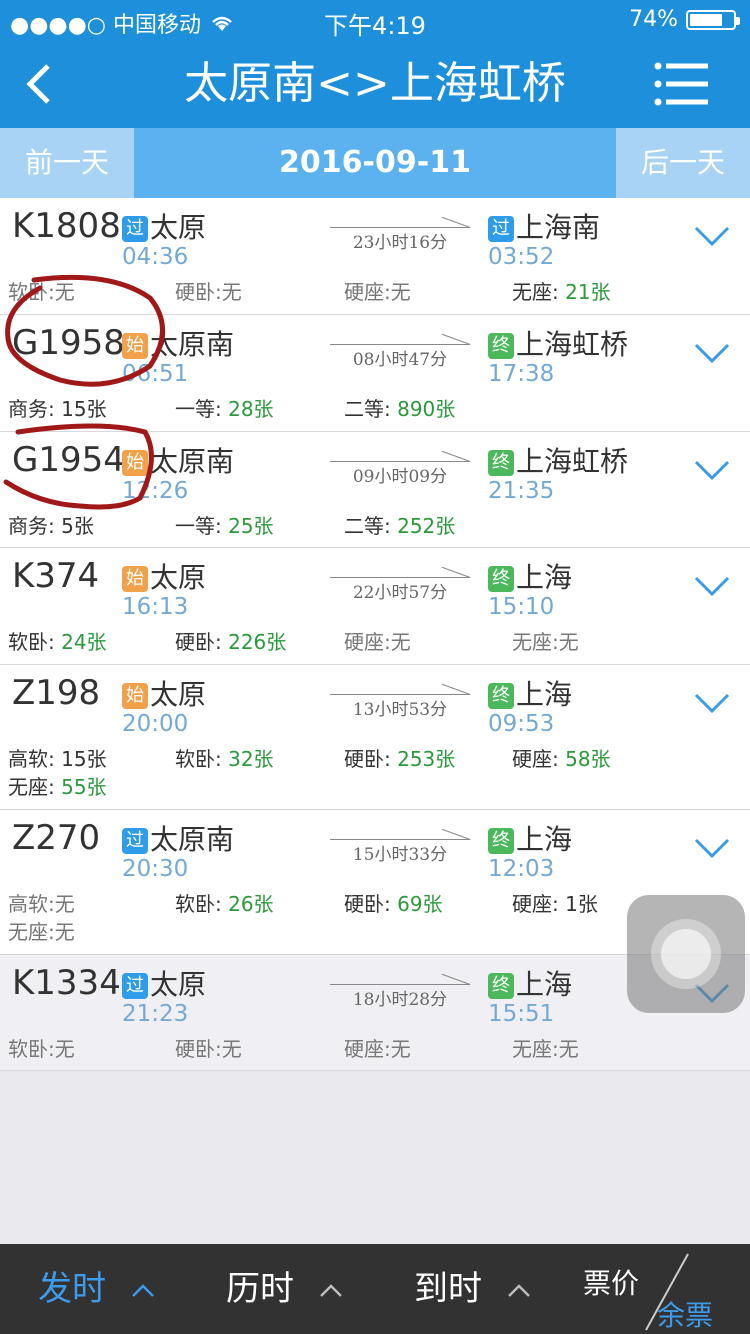 The width and height of the screenshot is (750, 1334). What do you see at coordinates (472, 1289) in the screenshot?
I see `sort-arrival-button: 到时` at bounding box center [472, 1289].